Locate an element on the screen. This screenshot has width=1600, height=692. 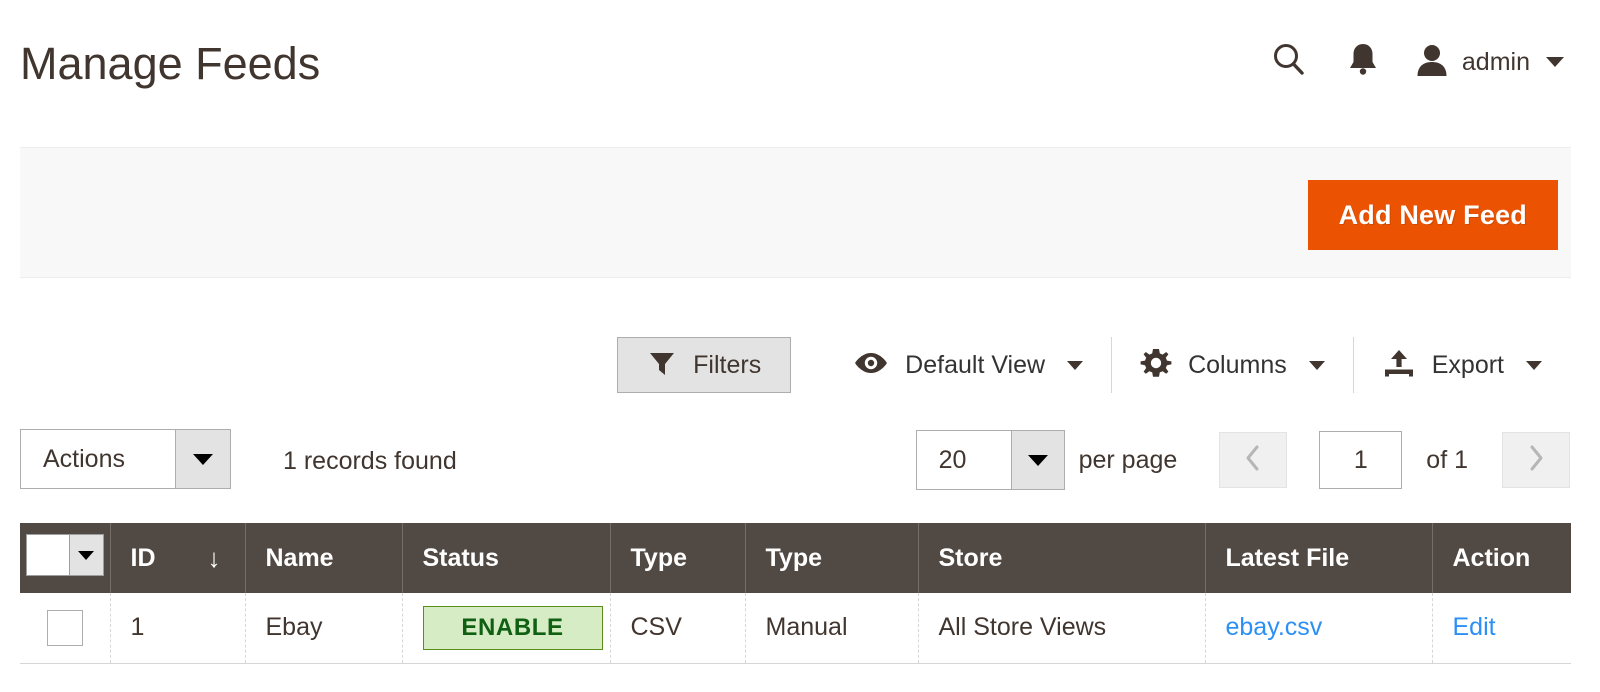
mass-actions-toggle is located at coordinates (203, 459).